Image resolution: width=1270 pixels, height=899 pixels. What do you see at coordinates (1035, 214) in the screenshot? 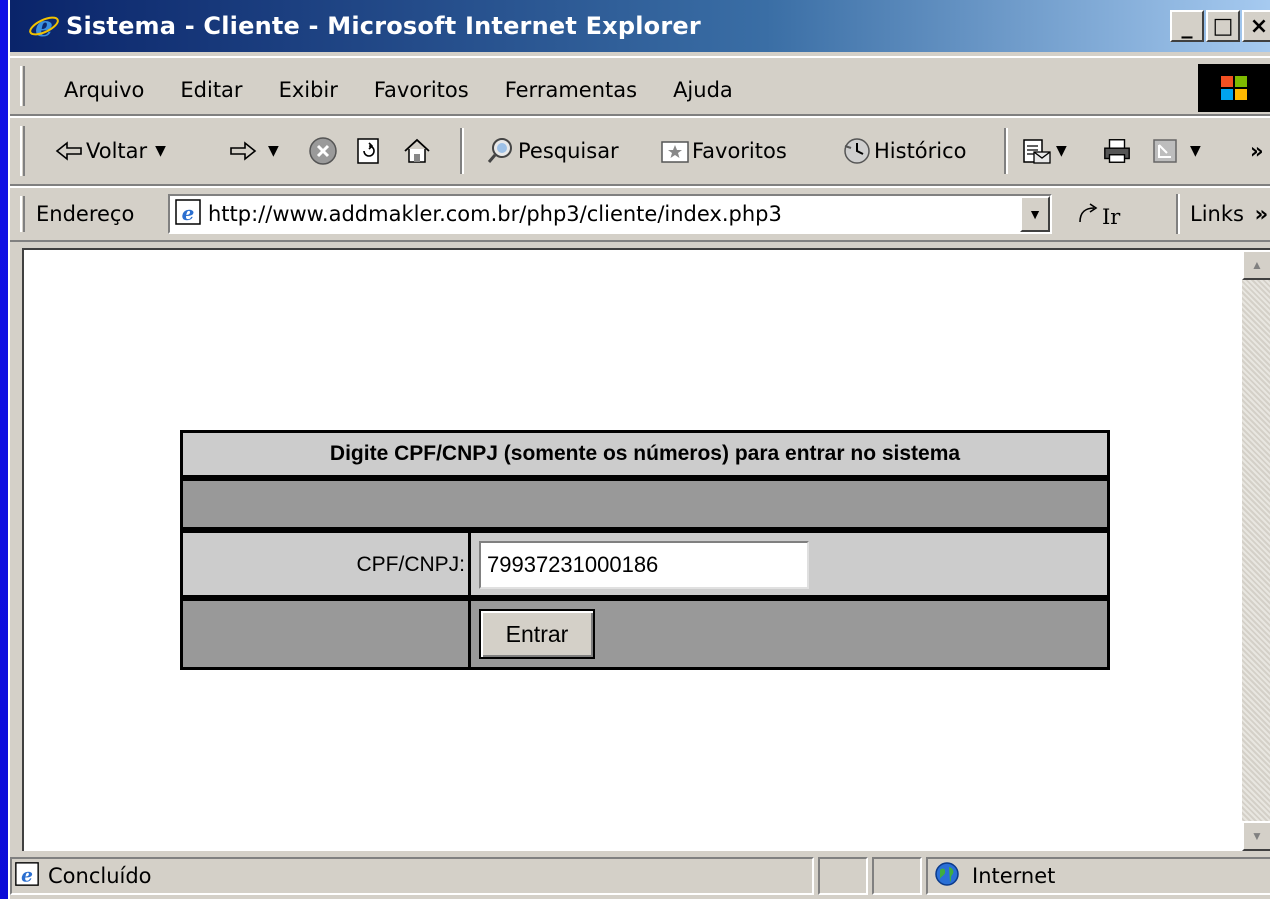
I see `address-dropdown-icon: ▼` at bounding box center [1035, 214].